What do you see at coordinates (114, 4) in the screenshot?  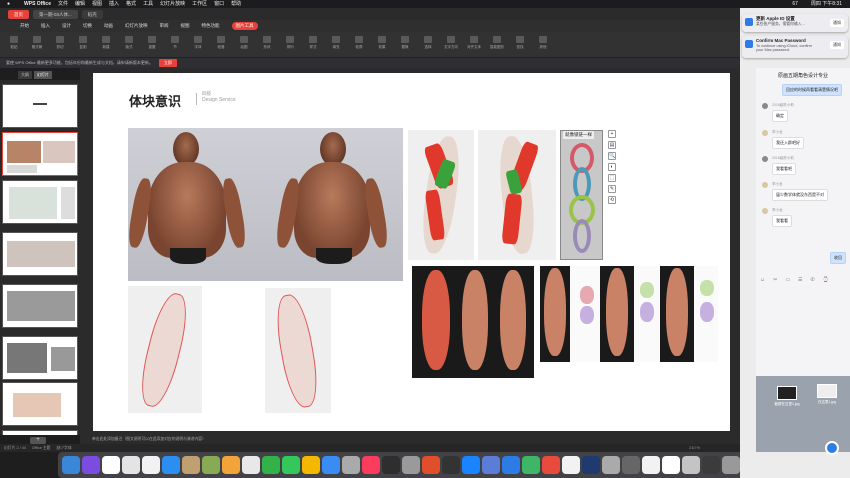 I see `menu-insert: 插入` at bounding box center [114, 4].